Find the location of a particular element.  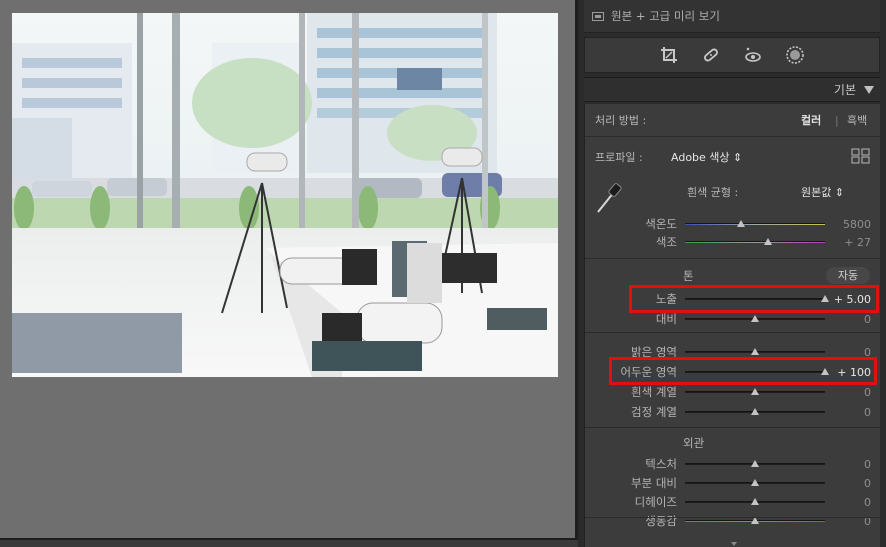

slider-row: 검정 계열 0 is located at coordinates (733, 412).